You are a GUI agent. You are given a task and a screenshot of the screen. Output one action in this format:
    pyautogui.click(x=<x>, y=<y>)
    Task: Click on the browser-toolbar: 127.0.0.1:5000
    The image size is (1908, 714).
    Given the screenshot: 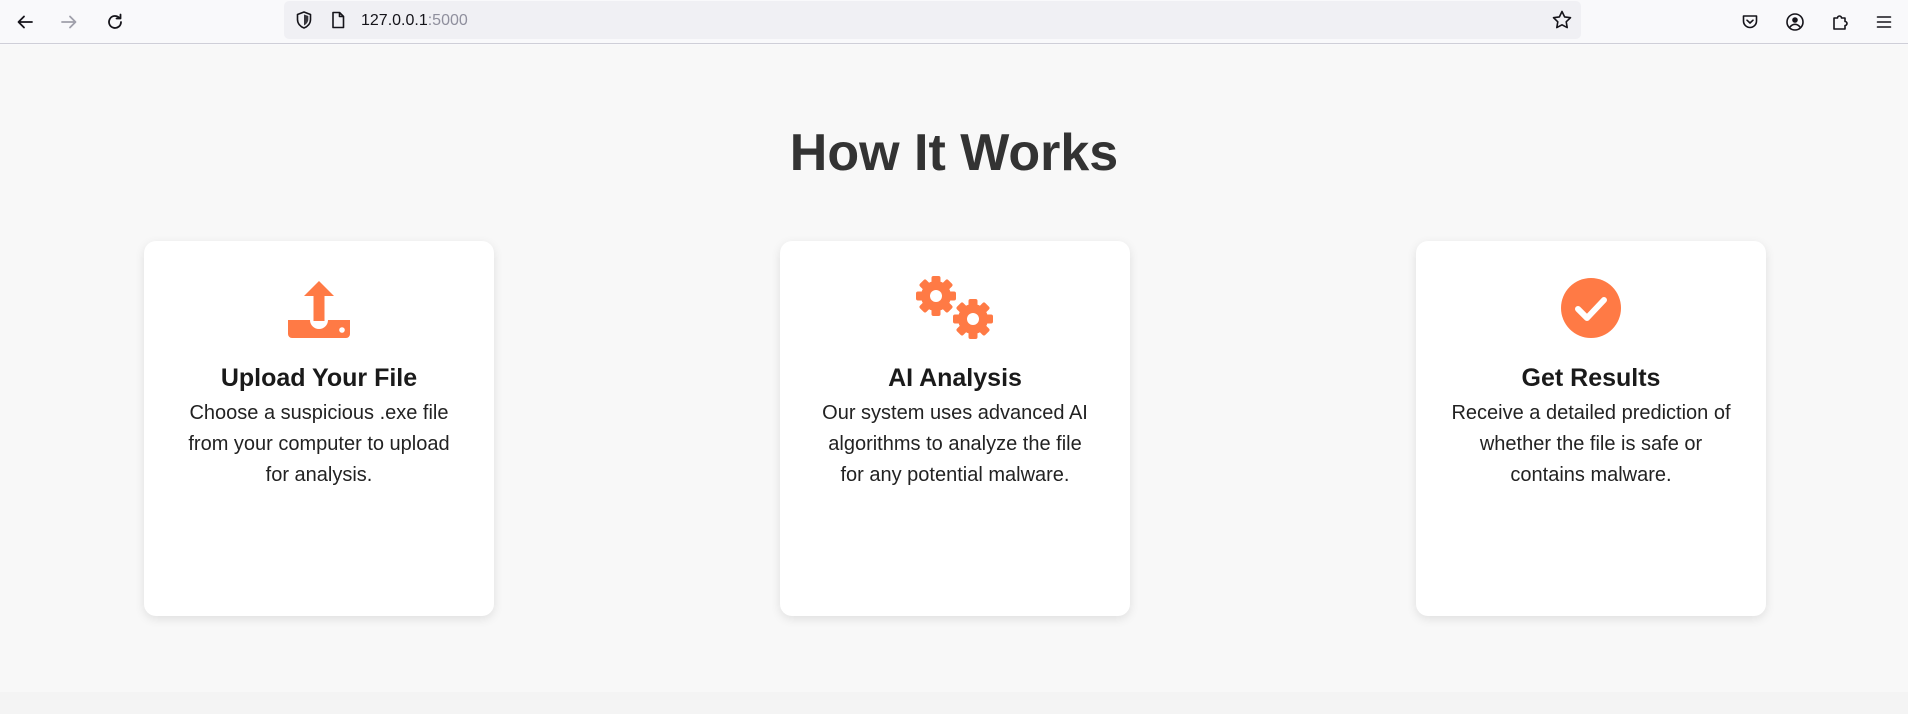 What is the action you would take?
    pyautogui.click(x=954, y=22)
    